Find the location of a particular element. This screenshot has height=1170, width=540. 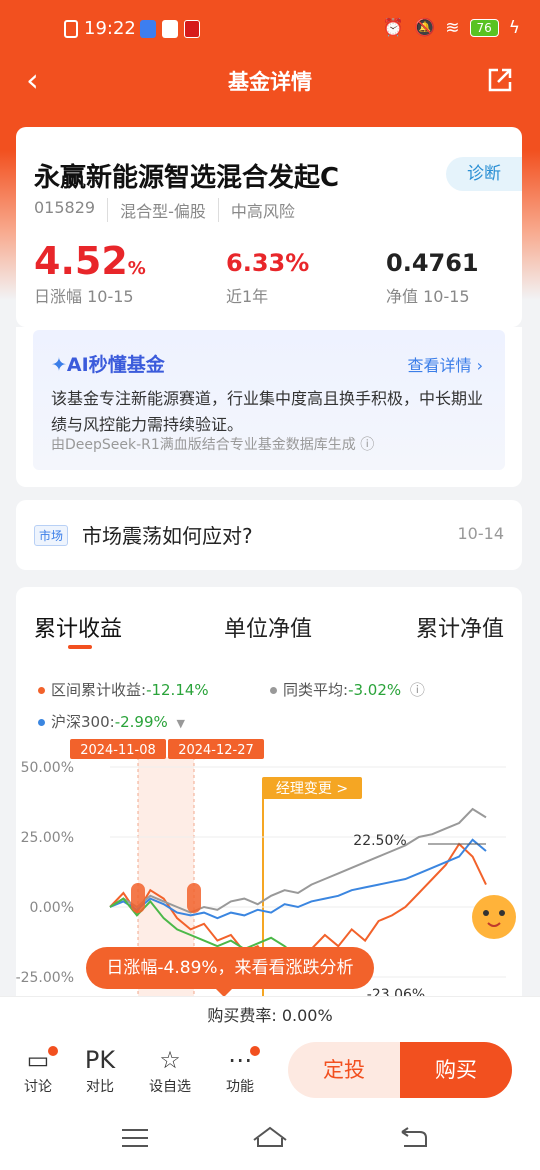

tab-unit-nav: 单位净值 is located at coordinates (268, 627).